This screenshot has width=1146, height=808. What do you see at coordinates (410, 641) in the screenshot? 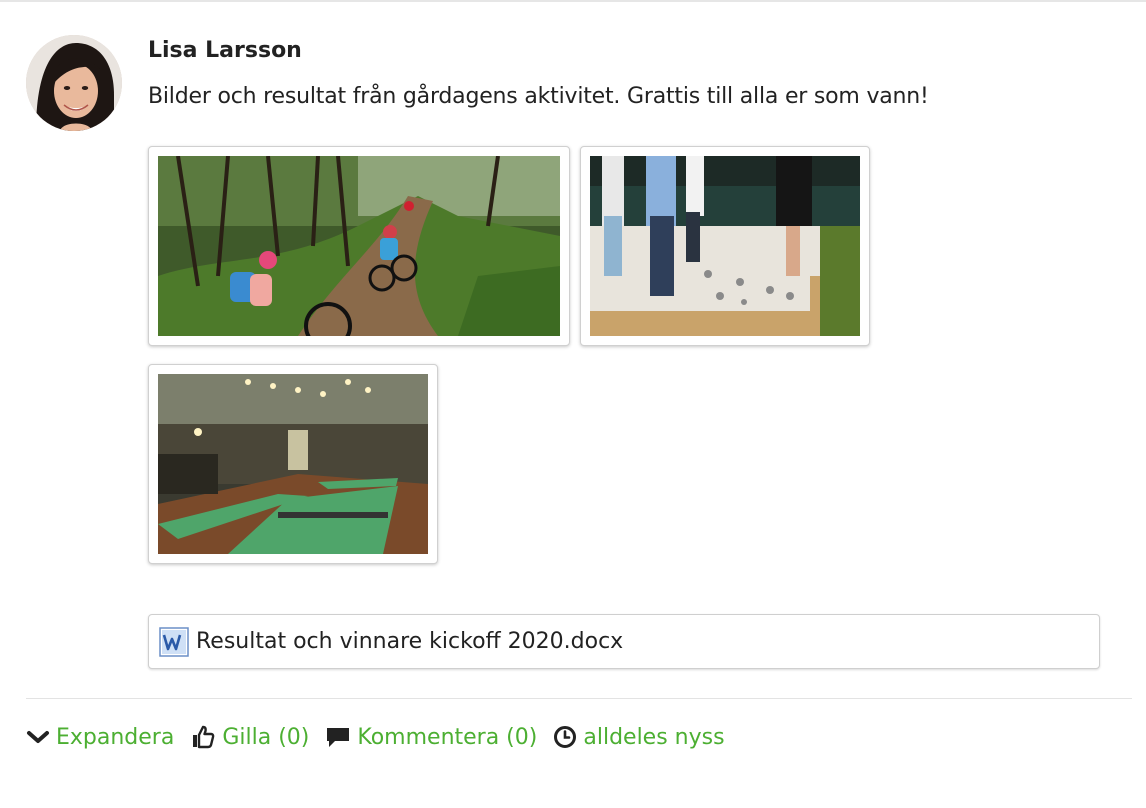
I see `attachment-filename: Resultat och vinnare kickoff 2020.docx` at bounding box center [410, 641].